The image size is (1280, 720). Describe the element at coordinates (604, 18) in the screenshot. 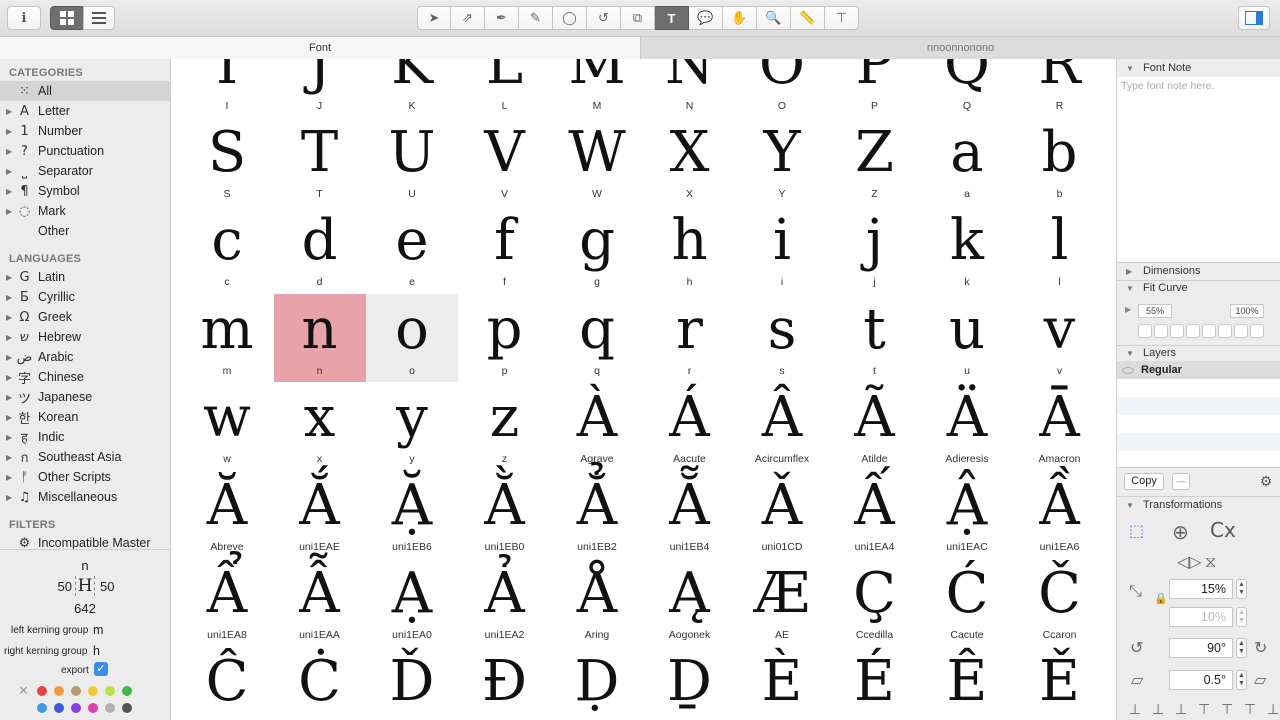

I see `rotate-tool: ↺` at that location.